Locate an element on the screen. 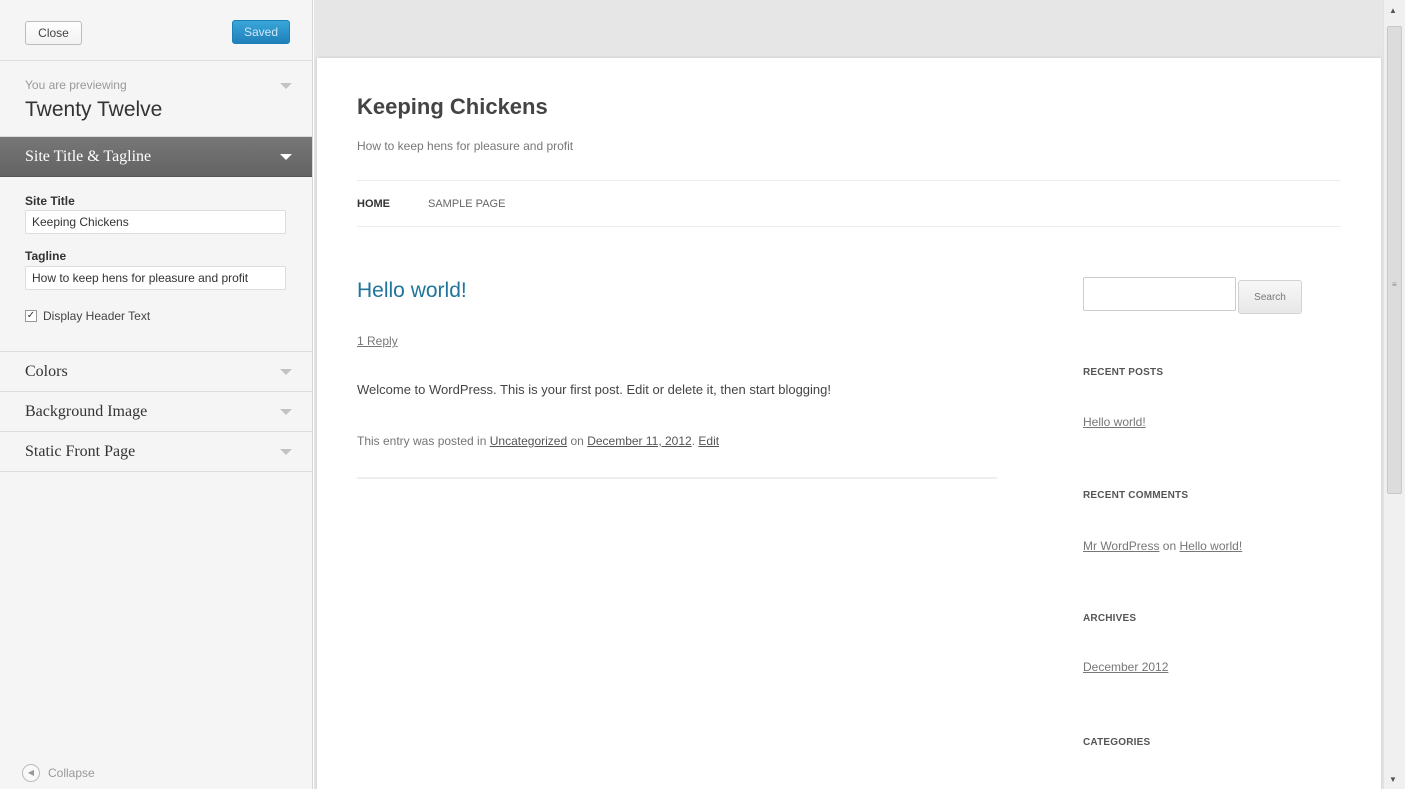 This screenshot has height=789, width=1405. post-reply-link: 1 Reply is located at coordinates (377, 341).